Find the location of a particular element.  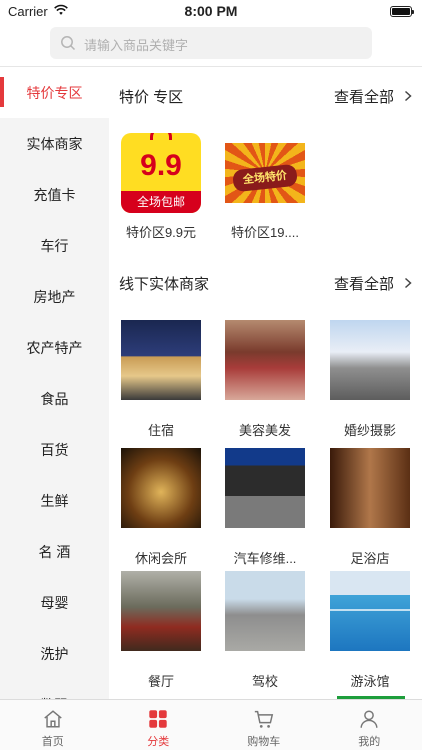

sidebar-item-label: 洗护 is located at coordinates (54, 653).